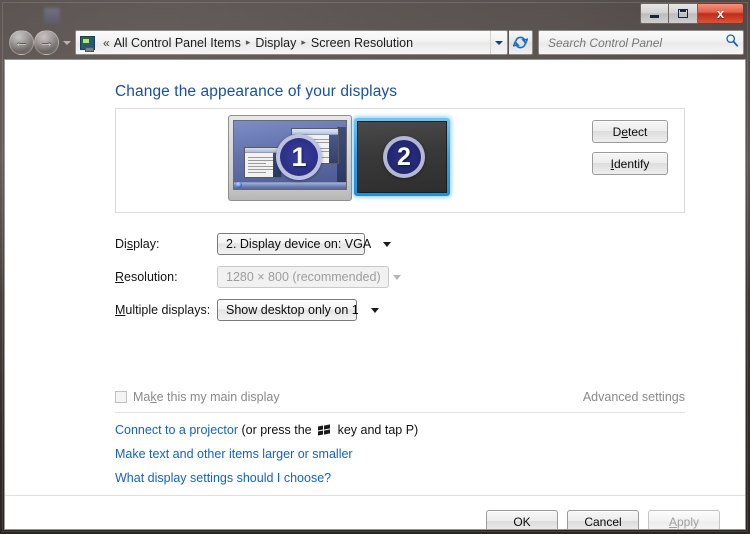 The image size is (750, 534). Describe the element at coordinates (376, 430) in the screenshot. I see `projector-text-after: key and tap P)` at that location.